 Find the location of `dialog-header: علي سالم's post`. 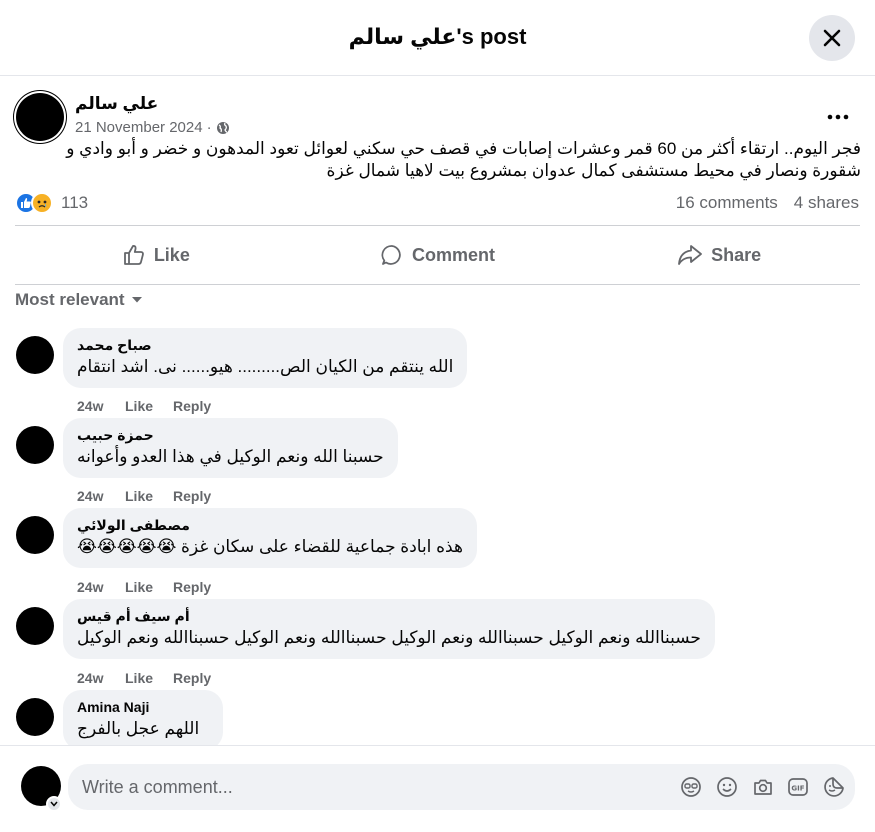

dialog-header: علي سالم's post is located at coordinates (437, 38).